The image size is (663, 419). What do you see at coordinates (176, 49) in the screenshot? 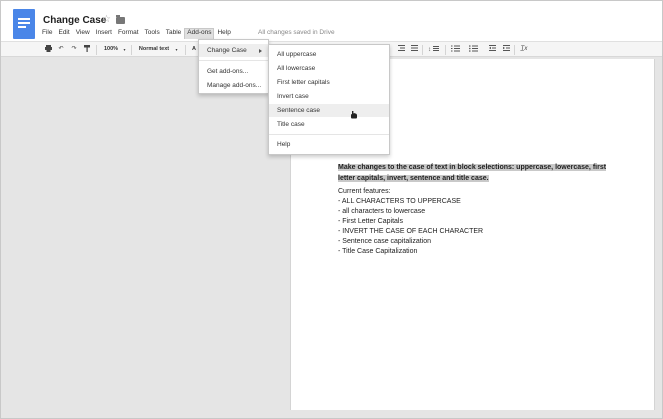
I see `style-chevron-down-icon: ▾` at bounding box center [176, 49].